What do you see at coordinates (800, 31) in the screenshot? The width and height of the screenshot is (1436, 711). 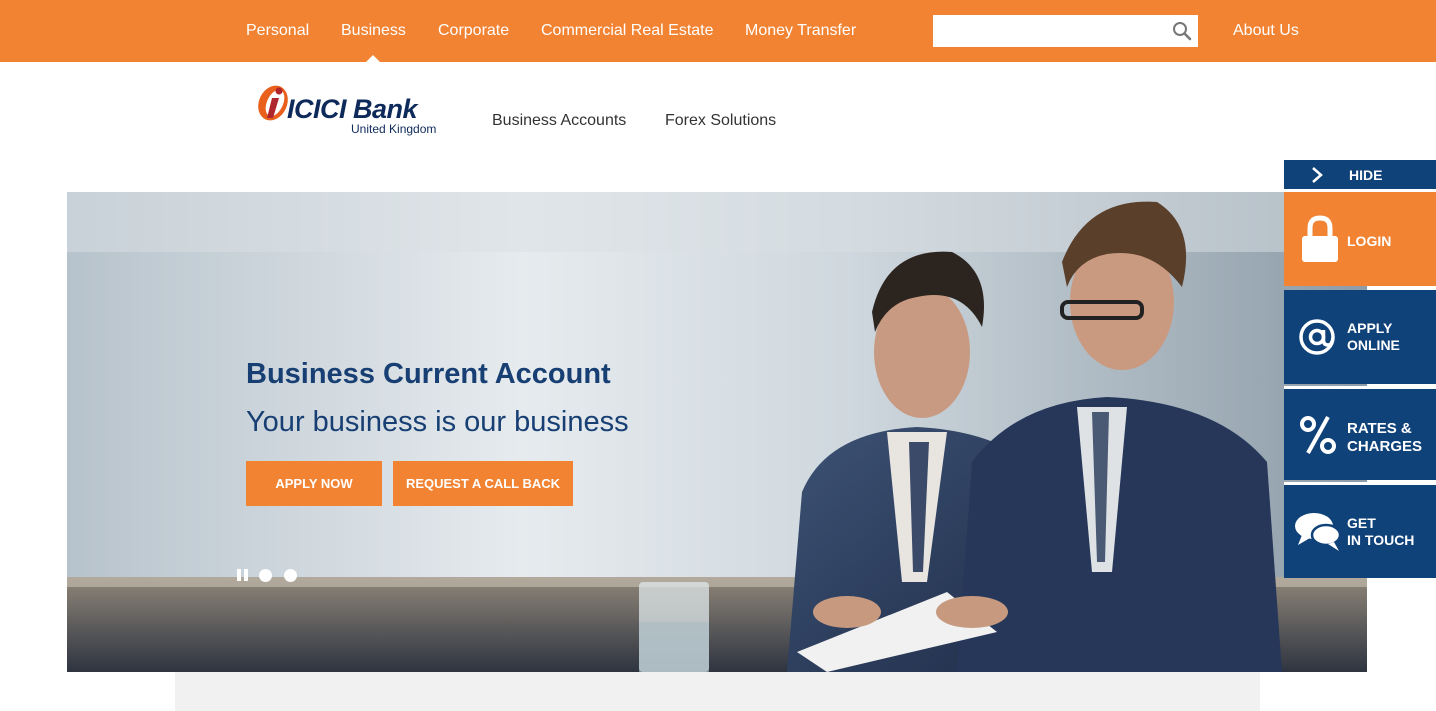 I see `nav-money-transfer: Money Transfer` at bounding box center [800, 31].